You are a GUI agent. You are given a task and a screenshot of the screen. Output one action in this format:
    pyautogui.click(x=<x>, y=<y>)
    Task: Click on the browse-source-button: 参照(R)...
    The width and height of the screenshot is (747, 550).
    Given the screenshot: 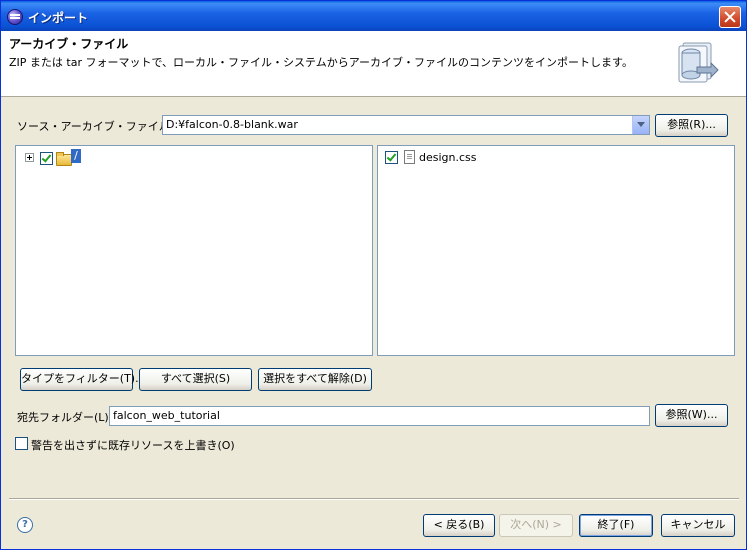 What is the action you would take?
    pyautogui.click(x=691, y=125)
    